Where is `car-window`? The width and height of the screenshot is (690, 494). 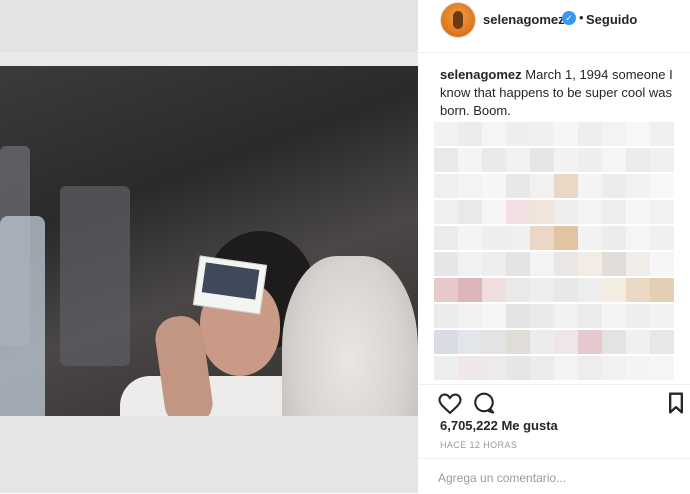
car-window is located at coordinates (95, 276).